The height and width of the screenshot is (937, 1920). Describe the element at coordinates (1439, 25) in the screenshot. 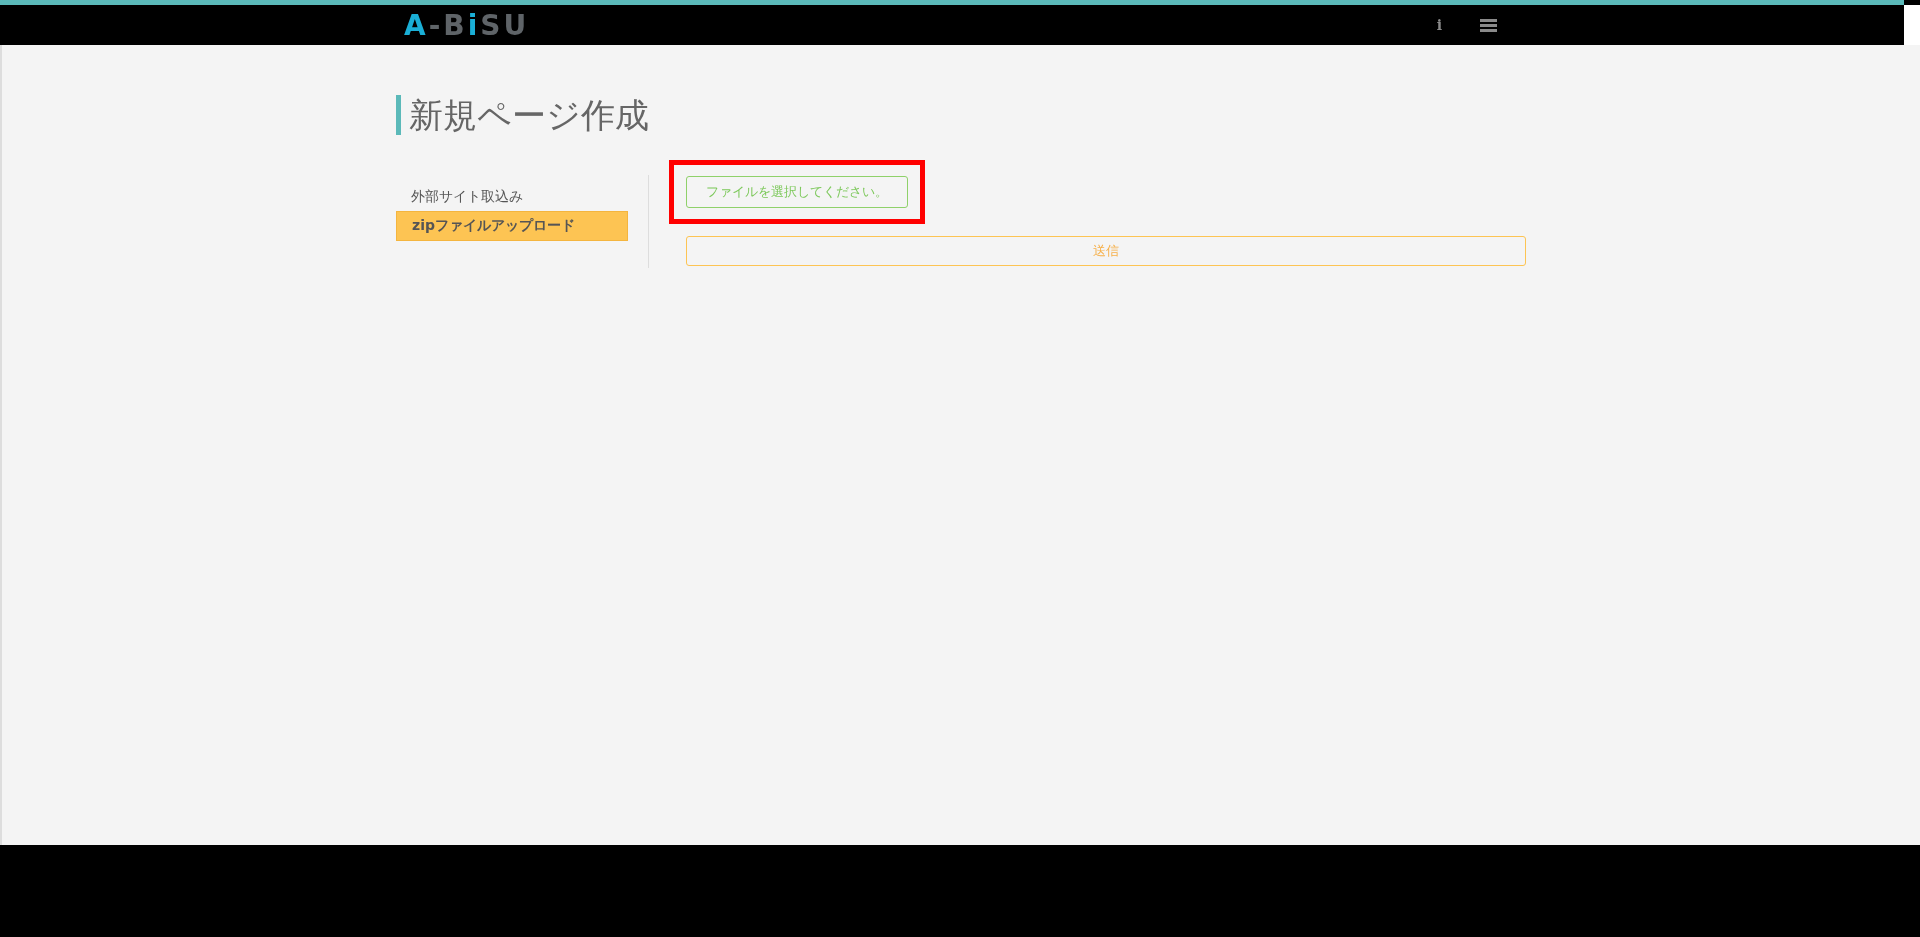

I see `info-icon: i` at that location.